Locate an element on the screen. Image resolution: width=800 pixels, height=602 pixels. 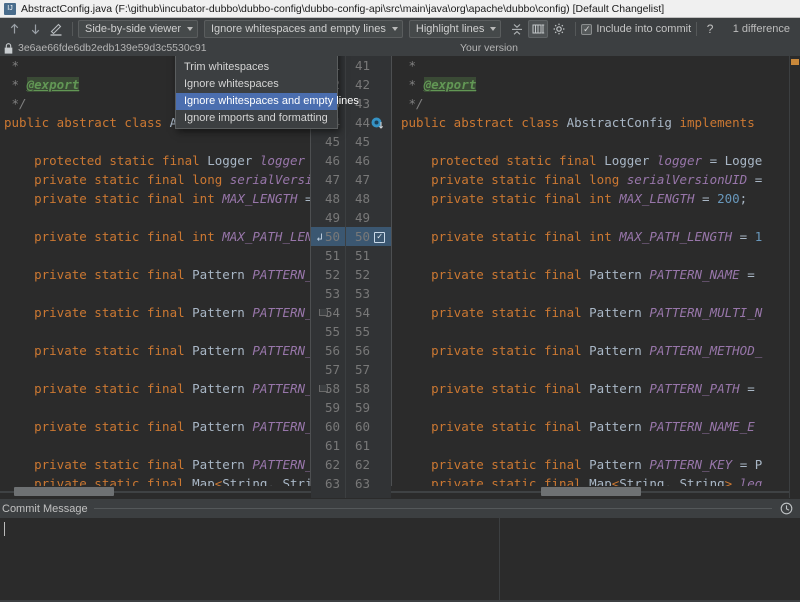
line-number-left: 51 is located at coordinates (328, 255).